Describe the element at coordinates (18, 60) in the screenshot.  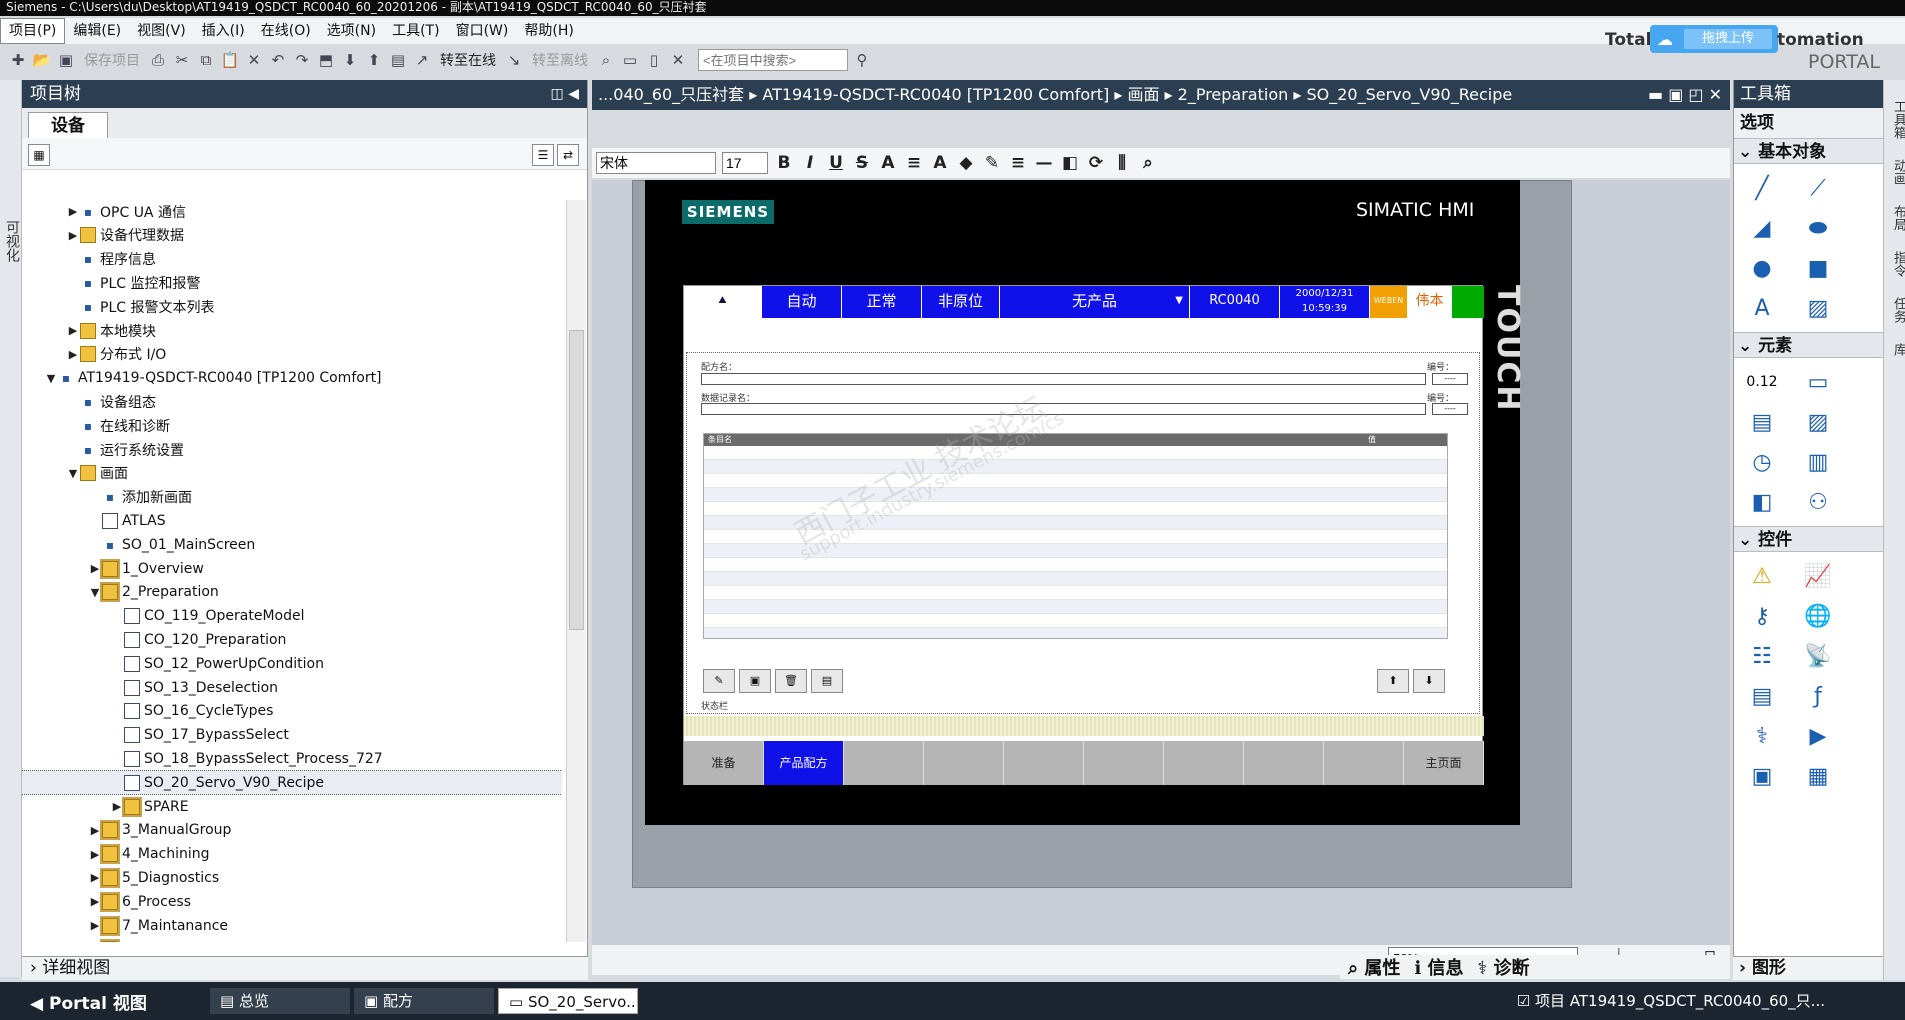
I see `new-project-icon: ✚` at that location.